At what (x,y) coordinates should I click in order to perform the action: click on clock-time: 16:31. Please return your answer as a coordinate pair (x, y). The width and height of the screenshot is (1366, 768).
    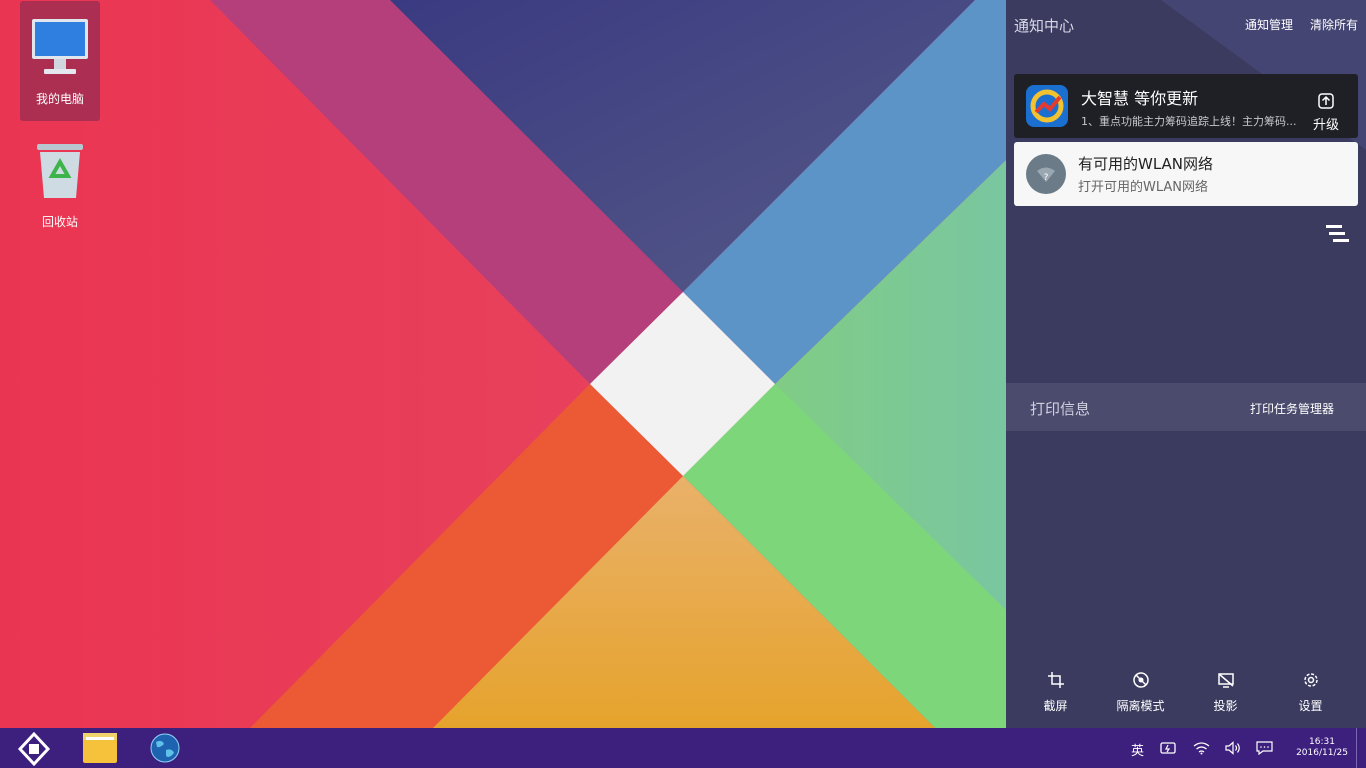
    Looking at the image, I should click on (1322, 742).